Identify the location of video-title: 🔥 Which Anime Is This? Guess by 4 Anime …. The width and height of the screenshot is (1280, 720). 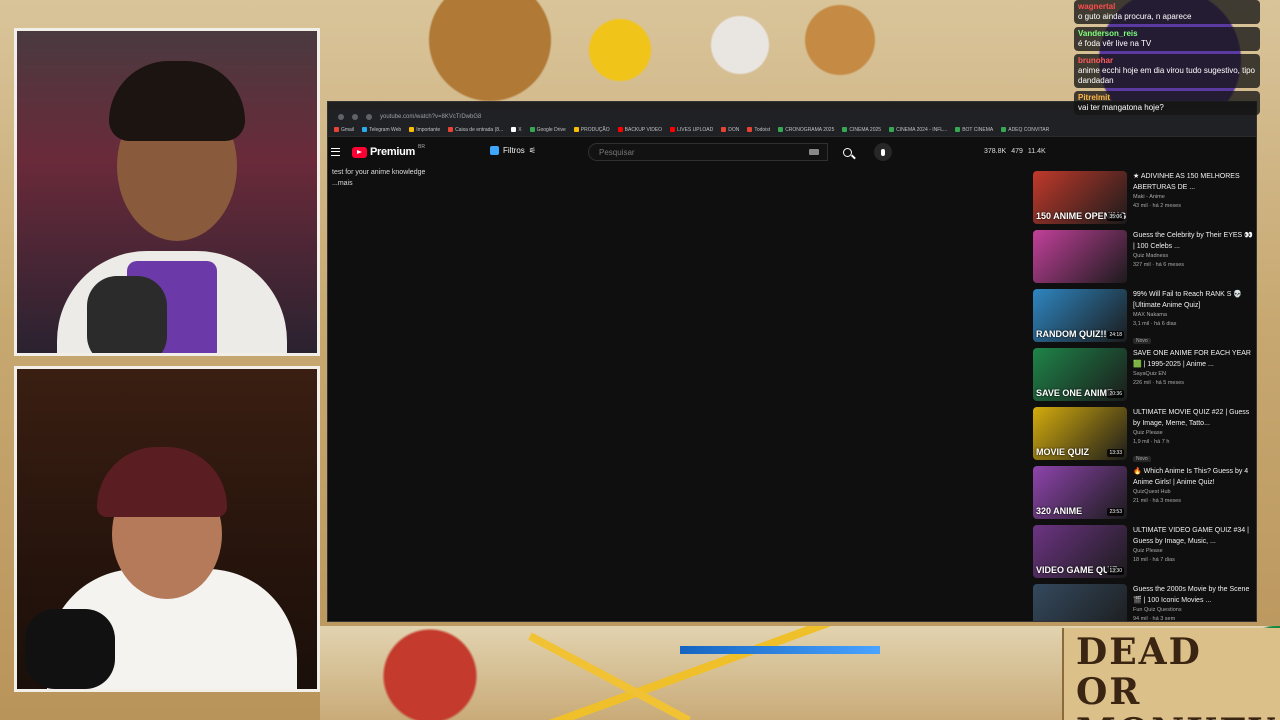
(1193, 477).